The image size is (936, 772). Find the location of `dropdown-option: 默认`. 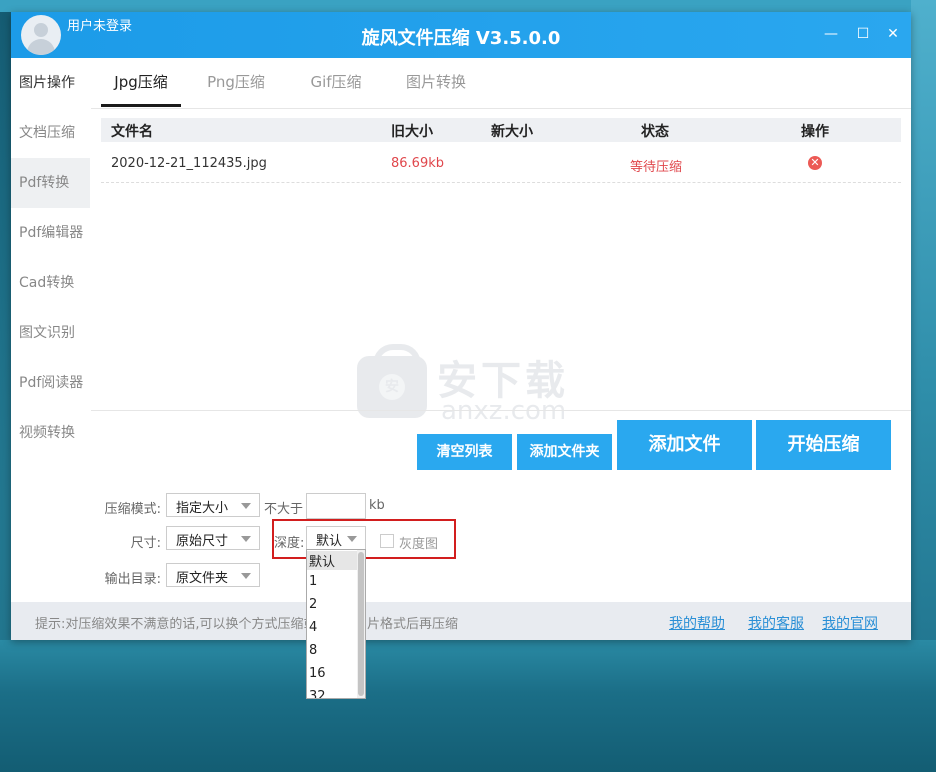

dropdown-option: 默认 is located at coordinates (332, 560).